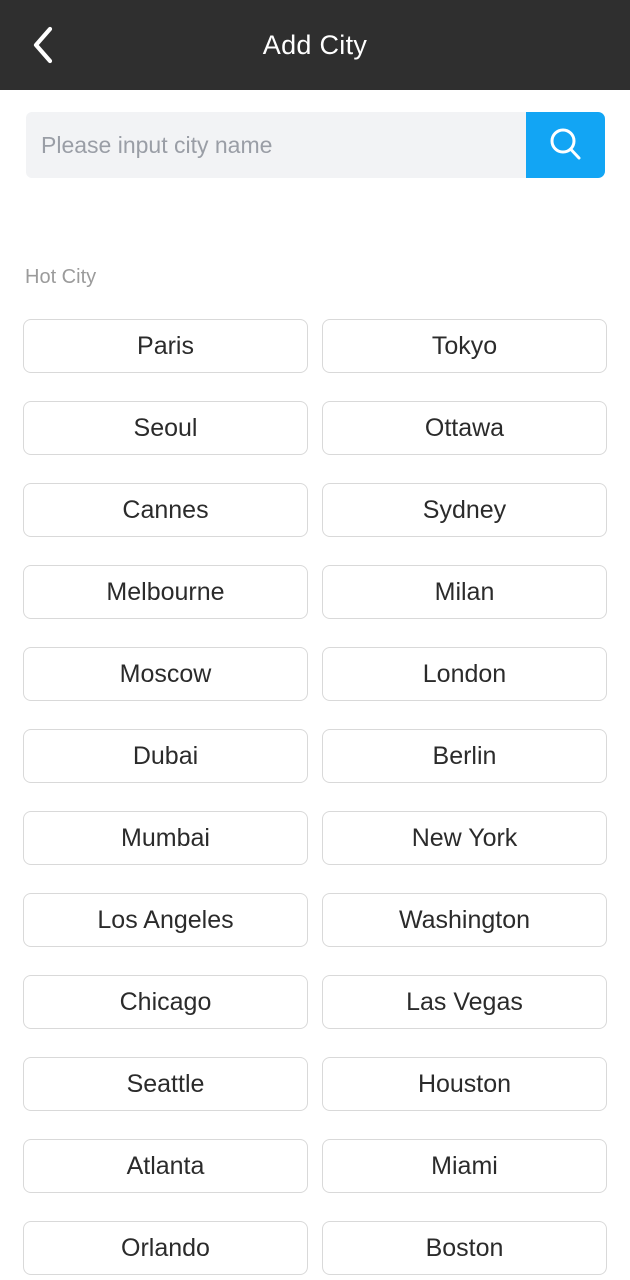  Describe the element at coordinates (165, 346) in the screenshot. I see `city-button: Paris` at that location.